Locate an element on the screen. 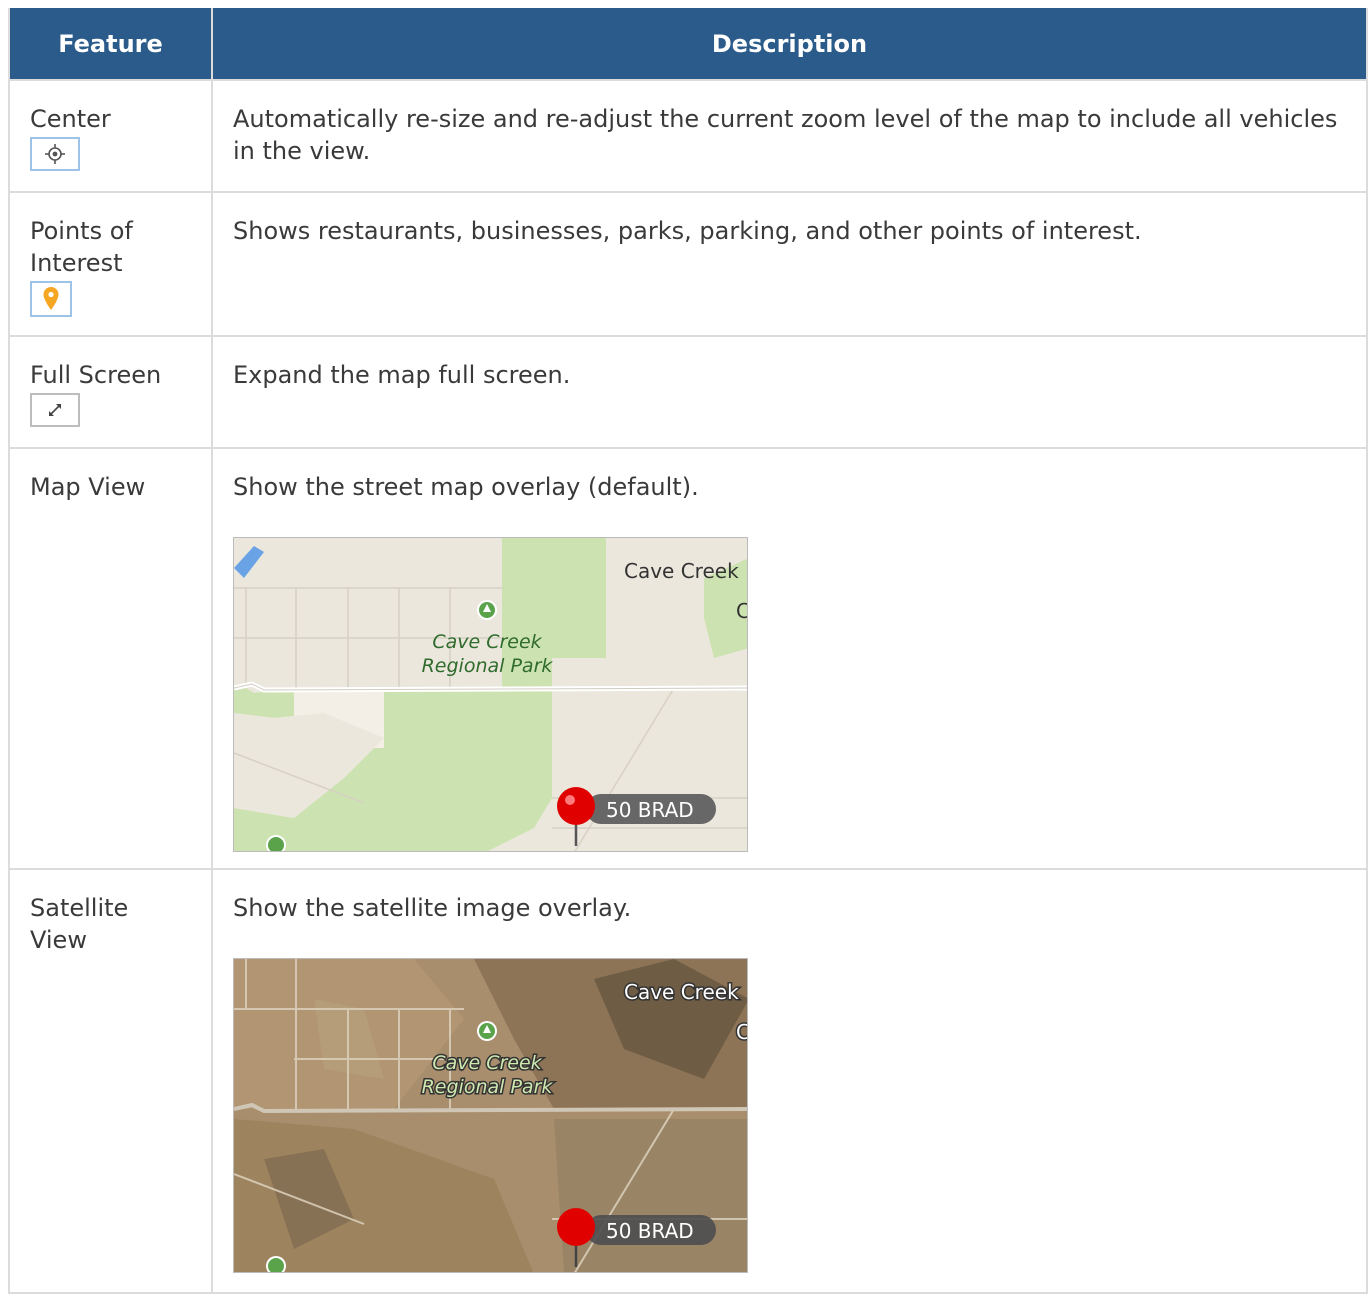  center-crosshair-icon is located at coordinates (55, 154).